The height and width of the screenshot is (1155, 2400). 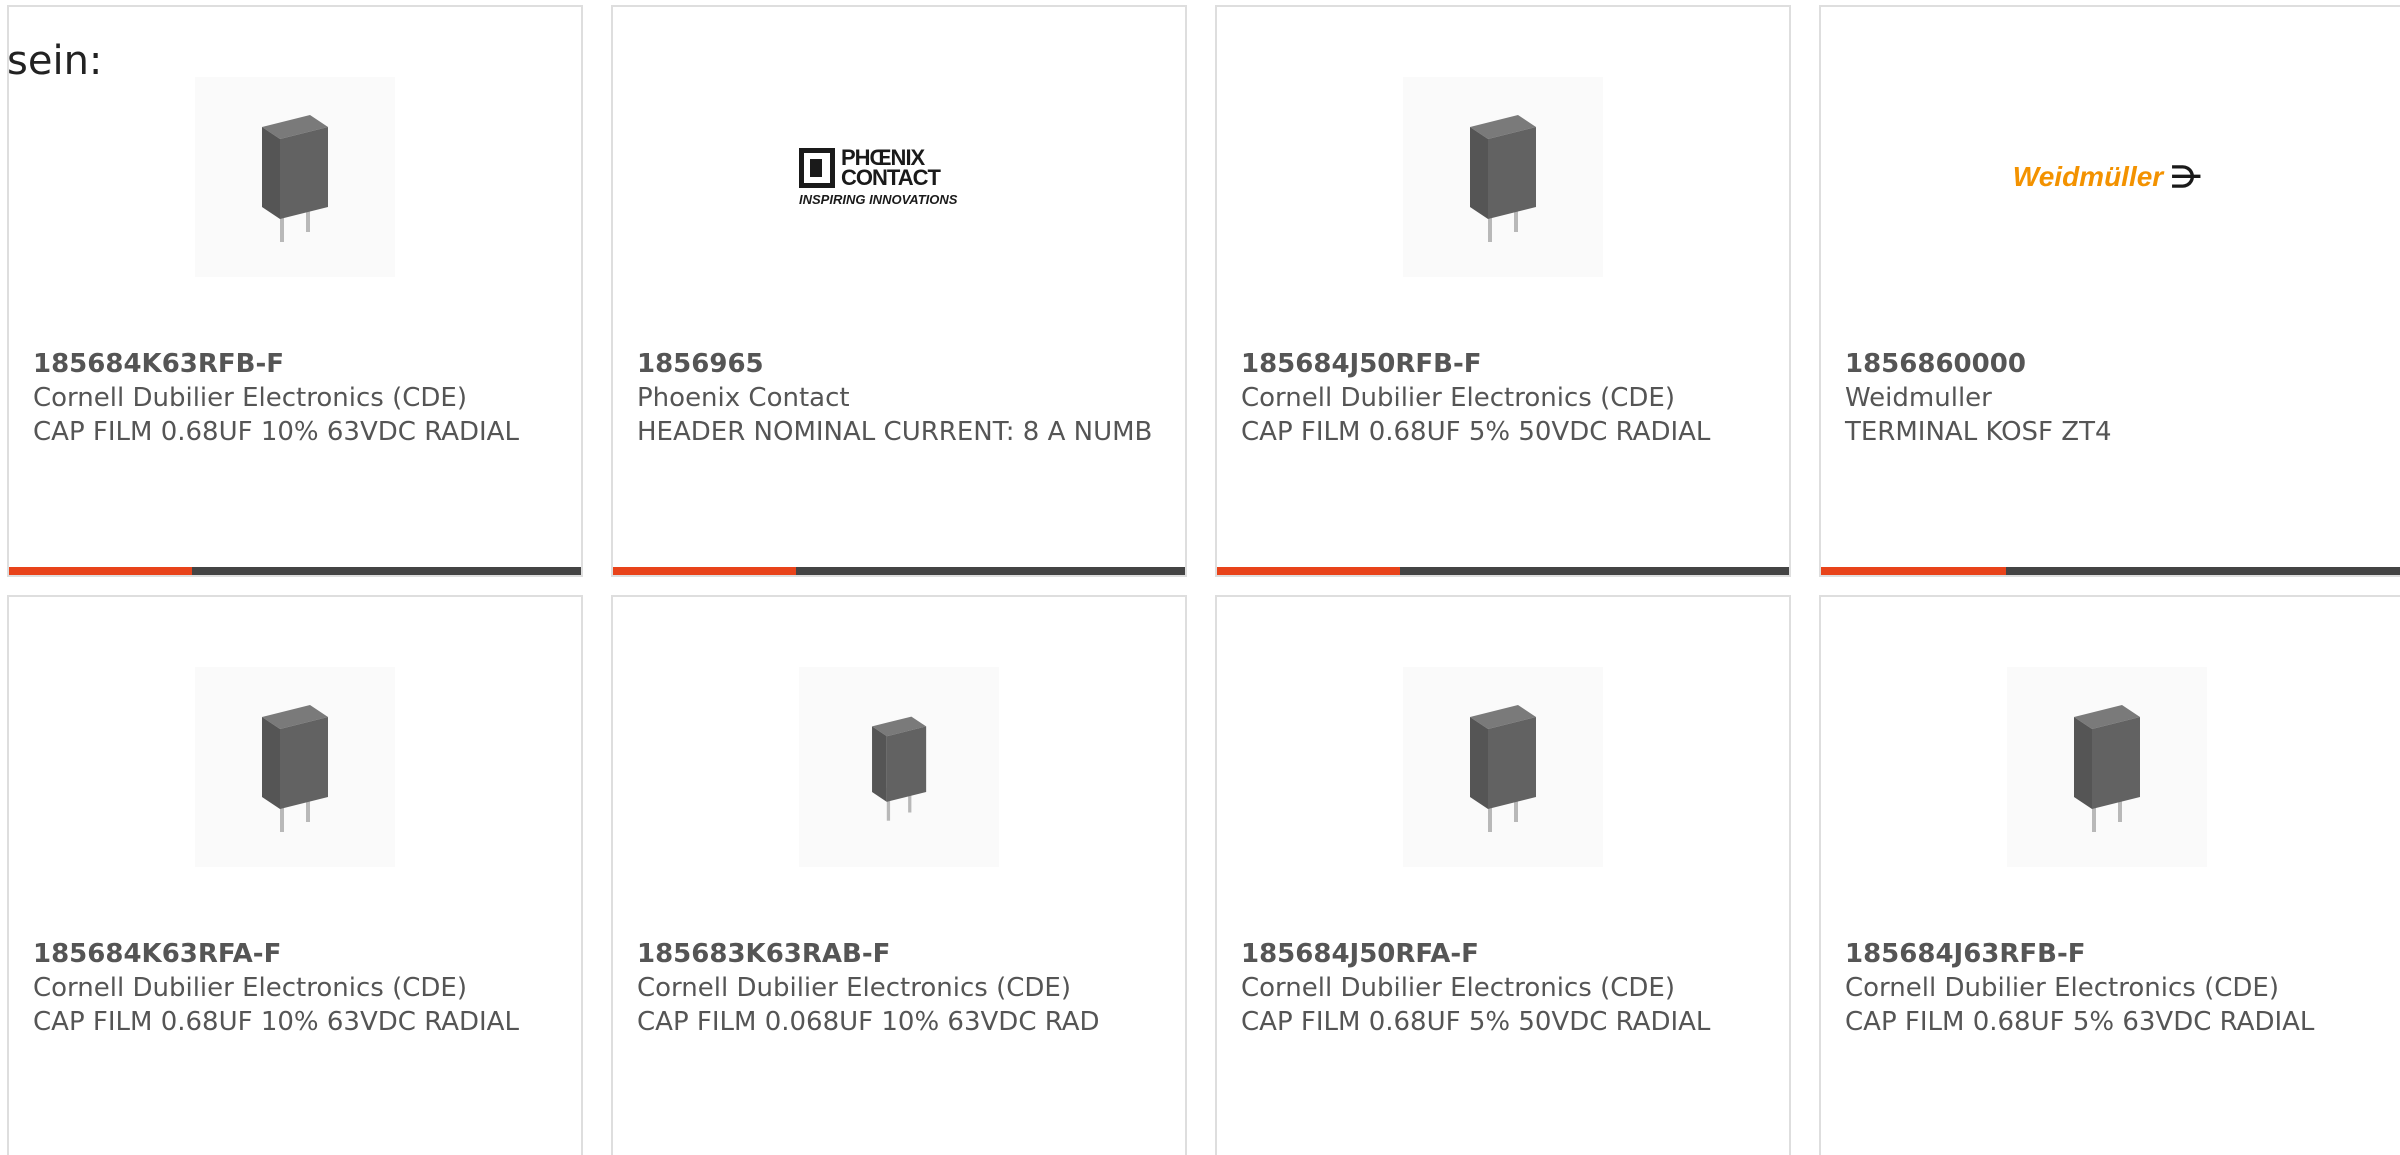 I want to click on phoenix-contact-logo: PHŒNIX CONTACT INSPIRING INNOVATIONS, so click(x=899, y=177).